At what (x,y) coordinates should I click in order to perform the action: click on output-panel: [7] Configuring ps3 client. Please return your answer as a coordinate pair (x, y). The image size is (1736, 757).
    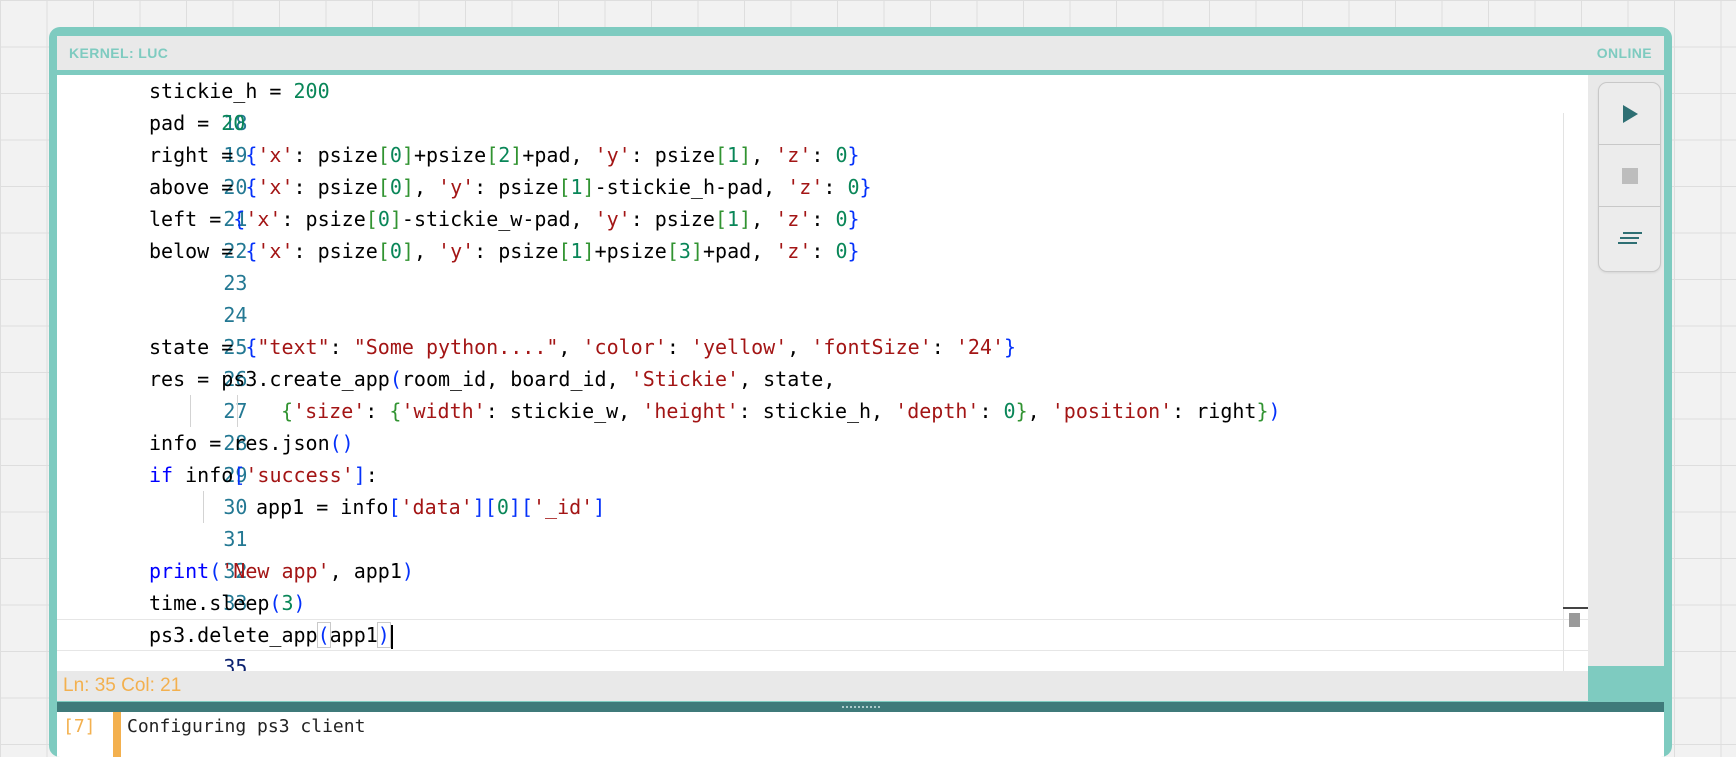
    Looking at the image, I should click on (860, 734).